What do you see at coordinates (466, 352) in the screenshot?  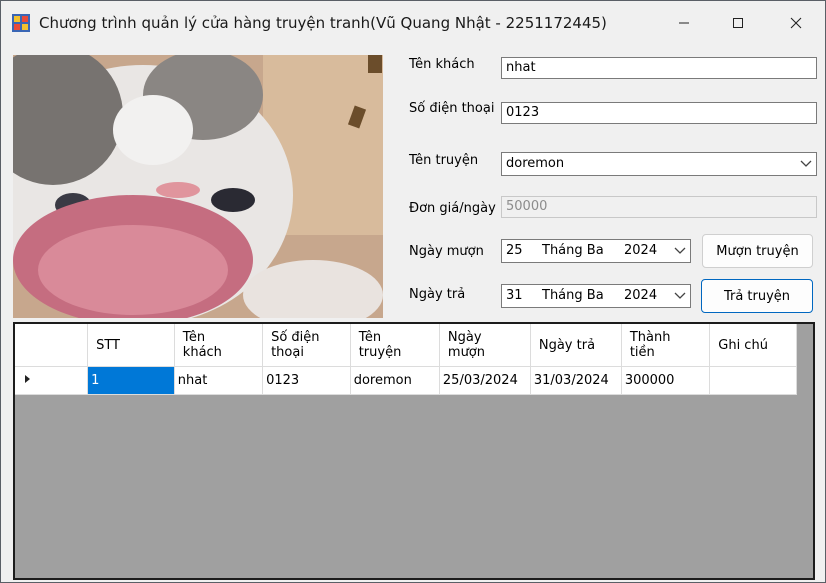 I see `column-header-line2: mượn` at bounding box center [466, 352].